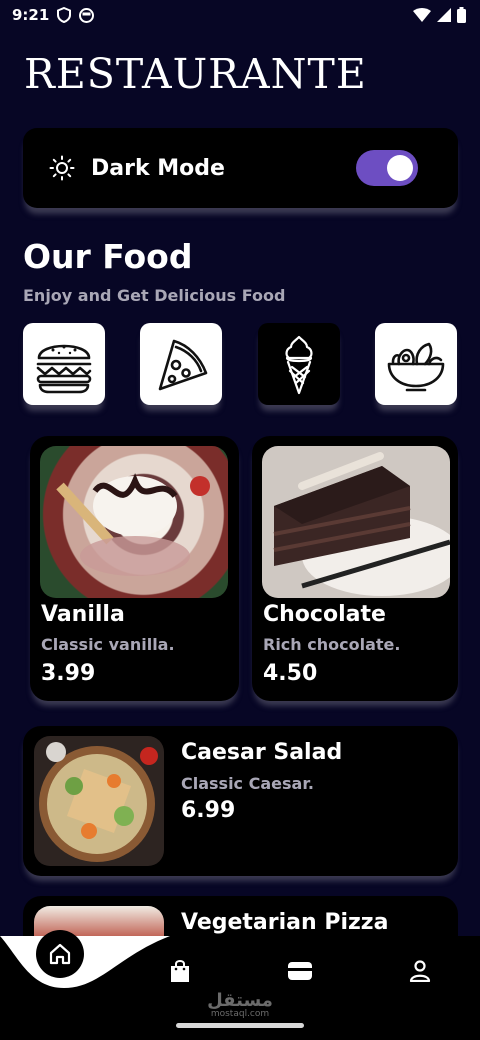 This screenshot has width=480, height=1040. I want to click on vanilla-dessert-image, so click(133, 524).